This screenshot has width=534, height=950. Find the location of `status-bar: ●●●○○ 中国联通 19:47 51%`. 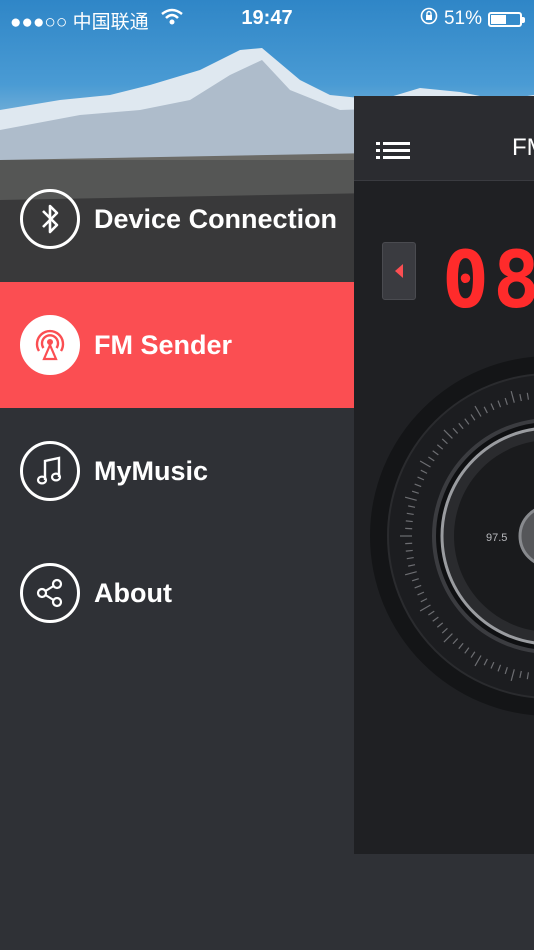

status-bar: ●●●○○ 中国联通 19:47 51% is located at coordinates (267, 18).